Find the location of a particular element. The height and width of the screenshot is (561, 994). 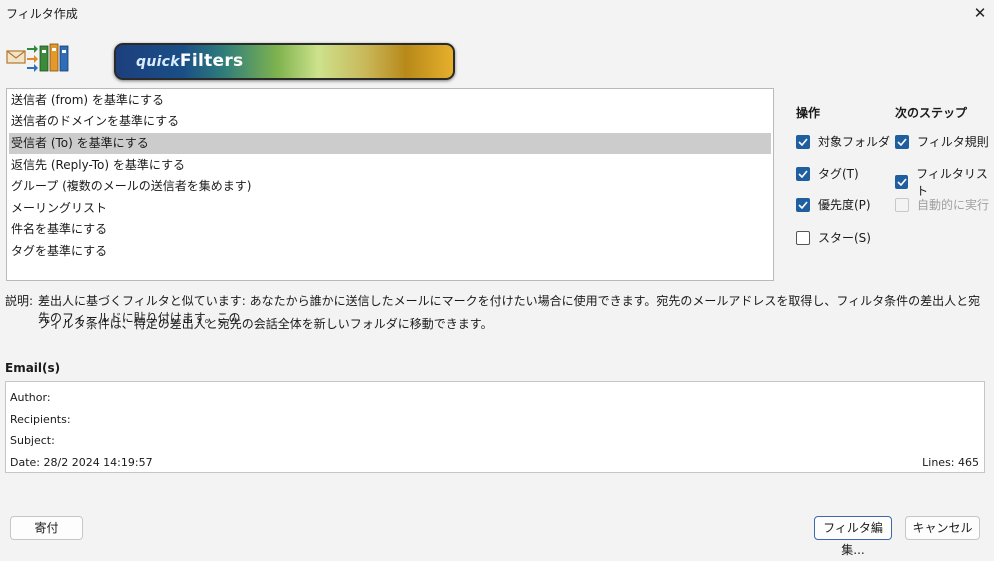

actions-header: 操作 is located at coordinates (808, 113).